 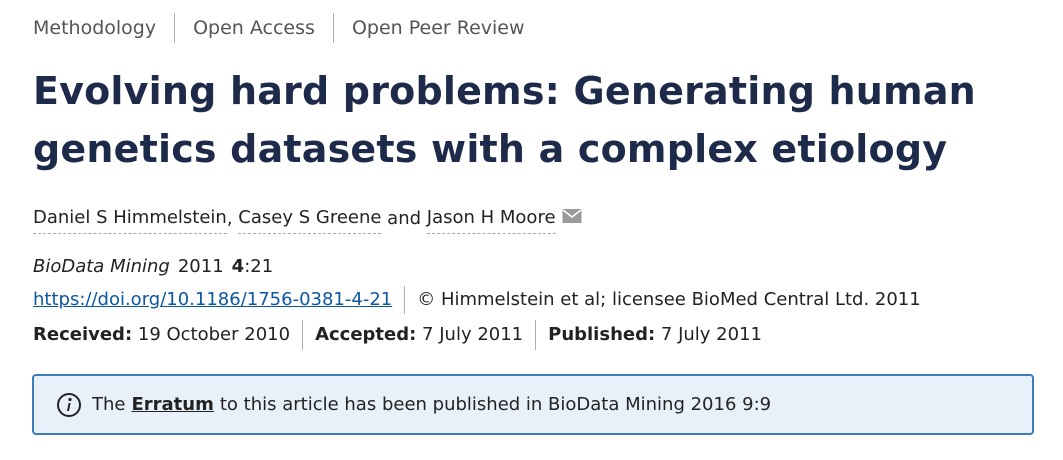 What do you see at coordinates (602, 334) in the screenshot?
I see `date-label: Published:` at bounding box center [602, 334].